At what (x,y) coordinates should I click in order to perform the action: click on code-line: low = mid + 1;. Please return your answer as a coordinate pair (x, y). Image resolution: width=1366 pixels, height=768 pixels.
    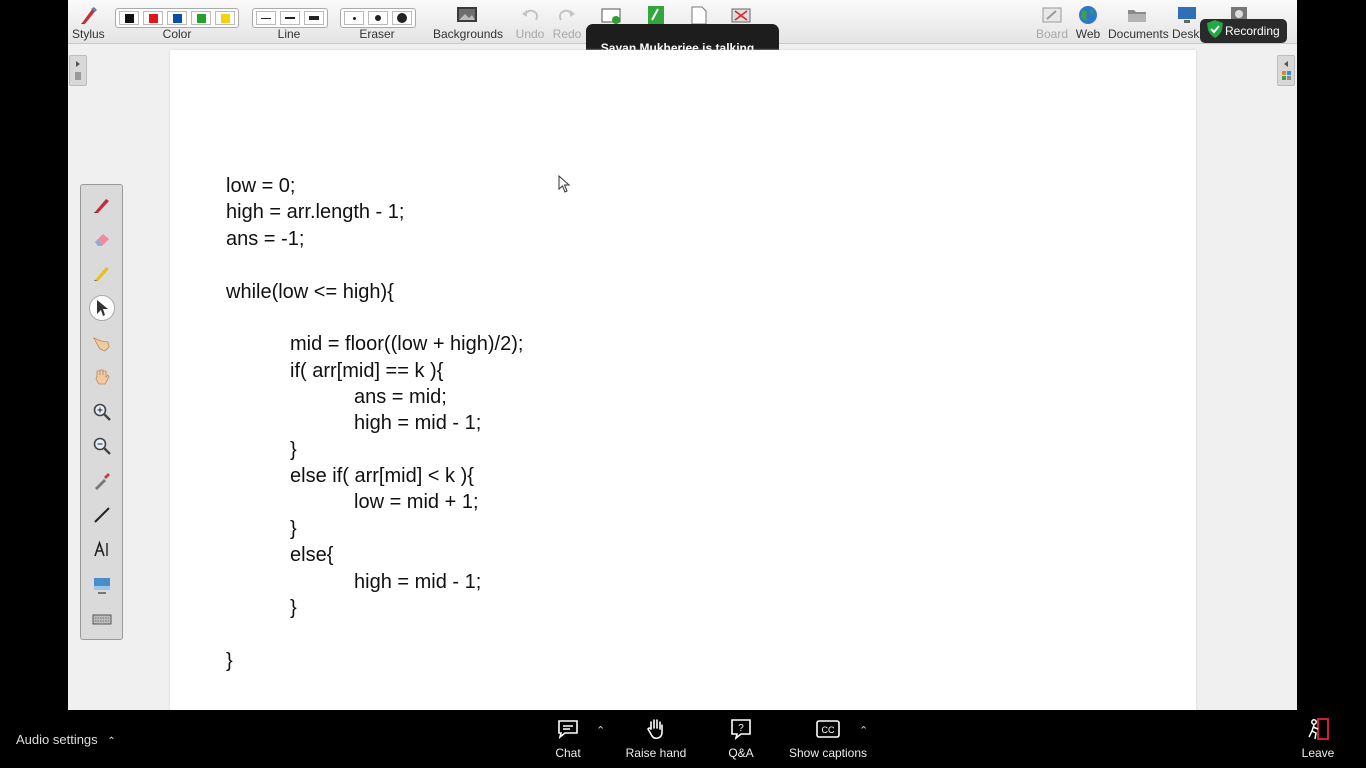
    Looking at the image, I should click on (416, 502).